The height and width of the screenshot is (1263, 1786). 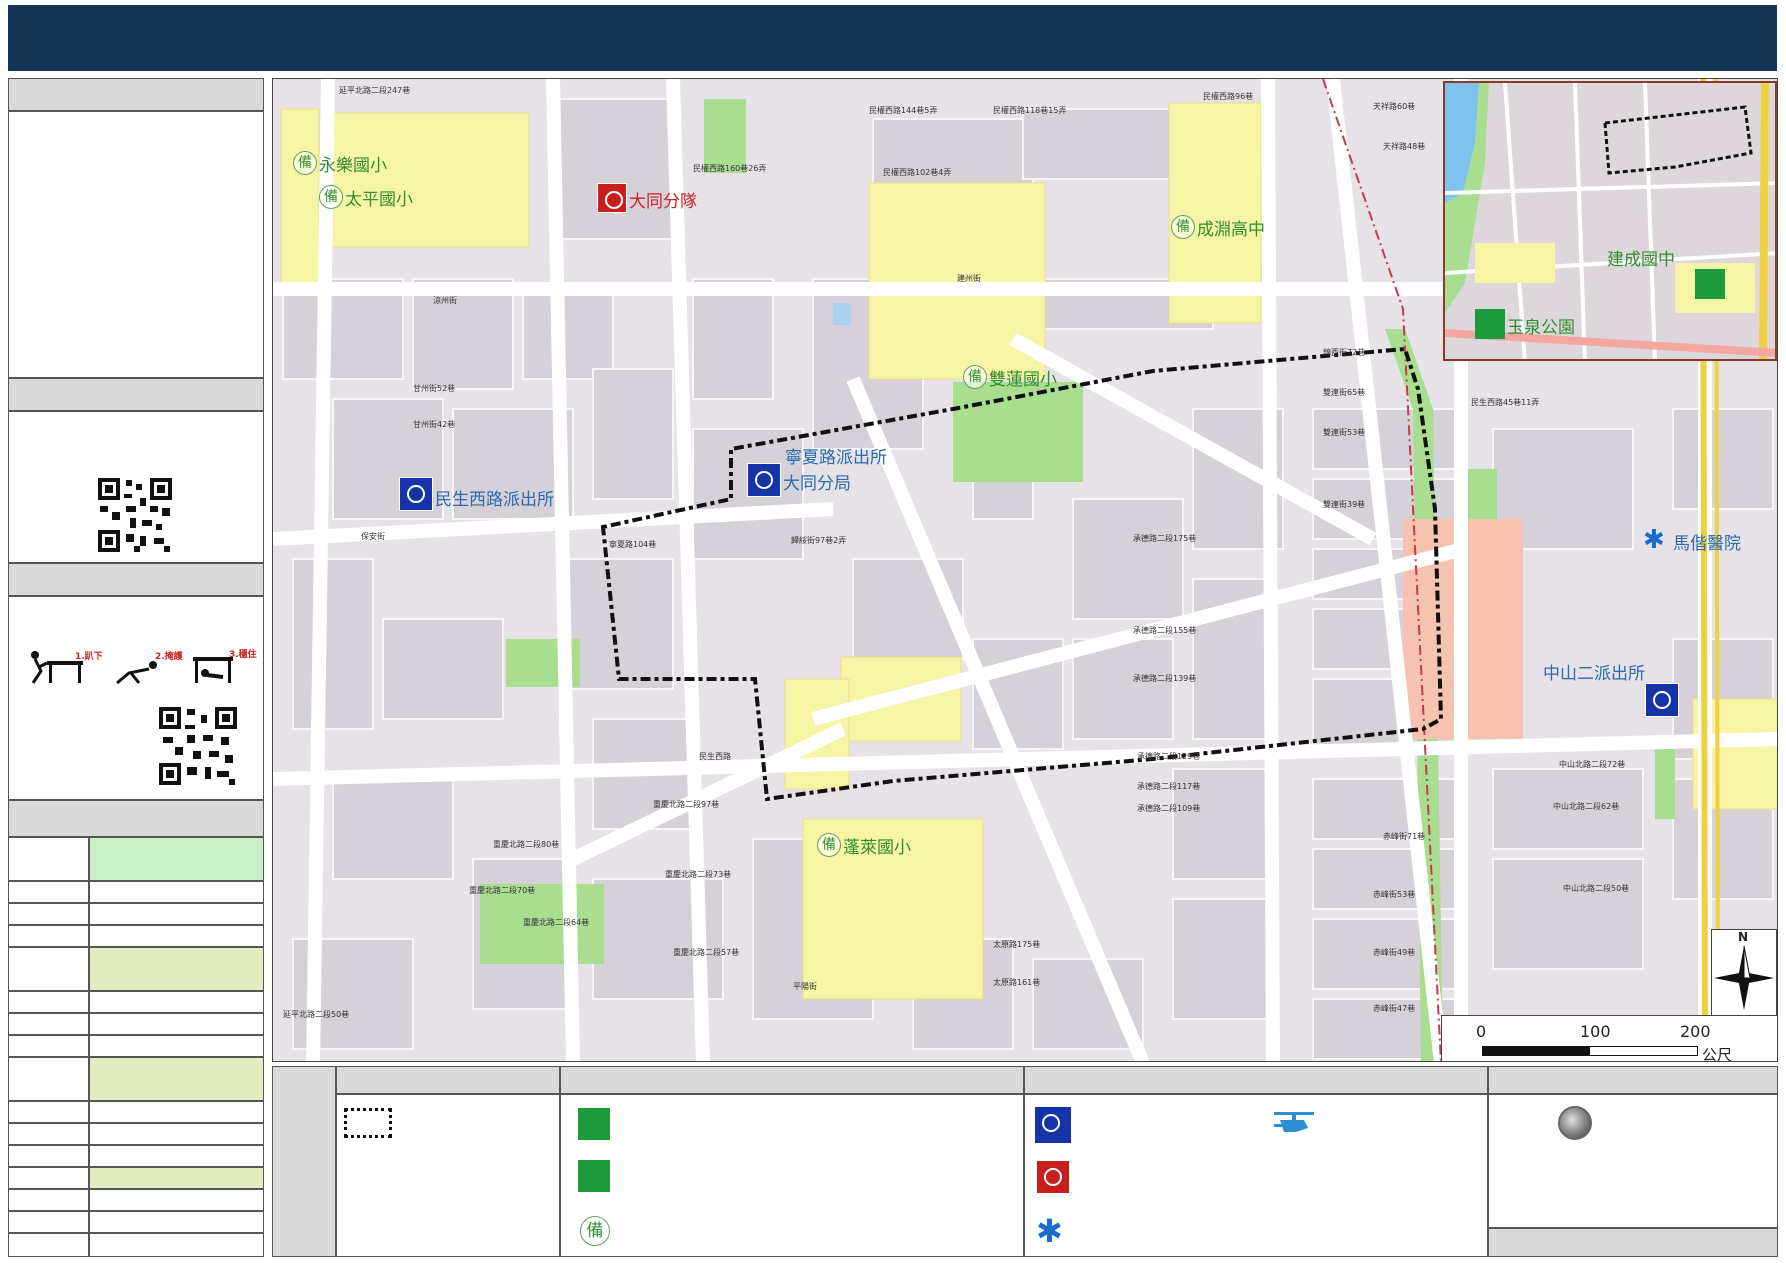 What do you see at coordinates (243, 655) in the screenshot?
I see `drill-step-3: 3.穩住` at bounding box center [243, 655].